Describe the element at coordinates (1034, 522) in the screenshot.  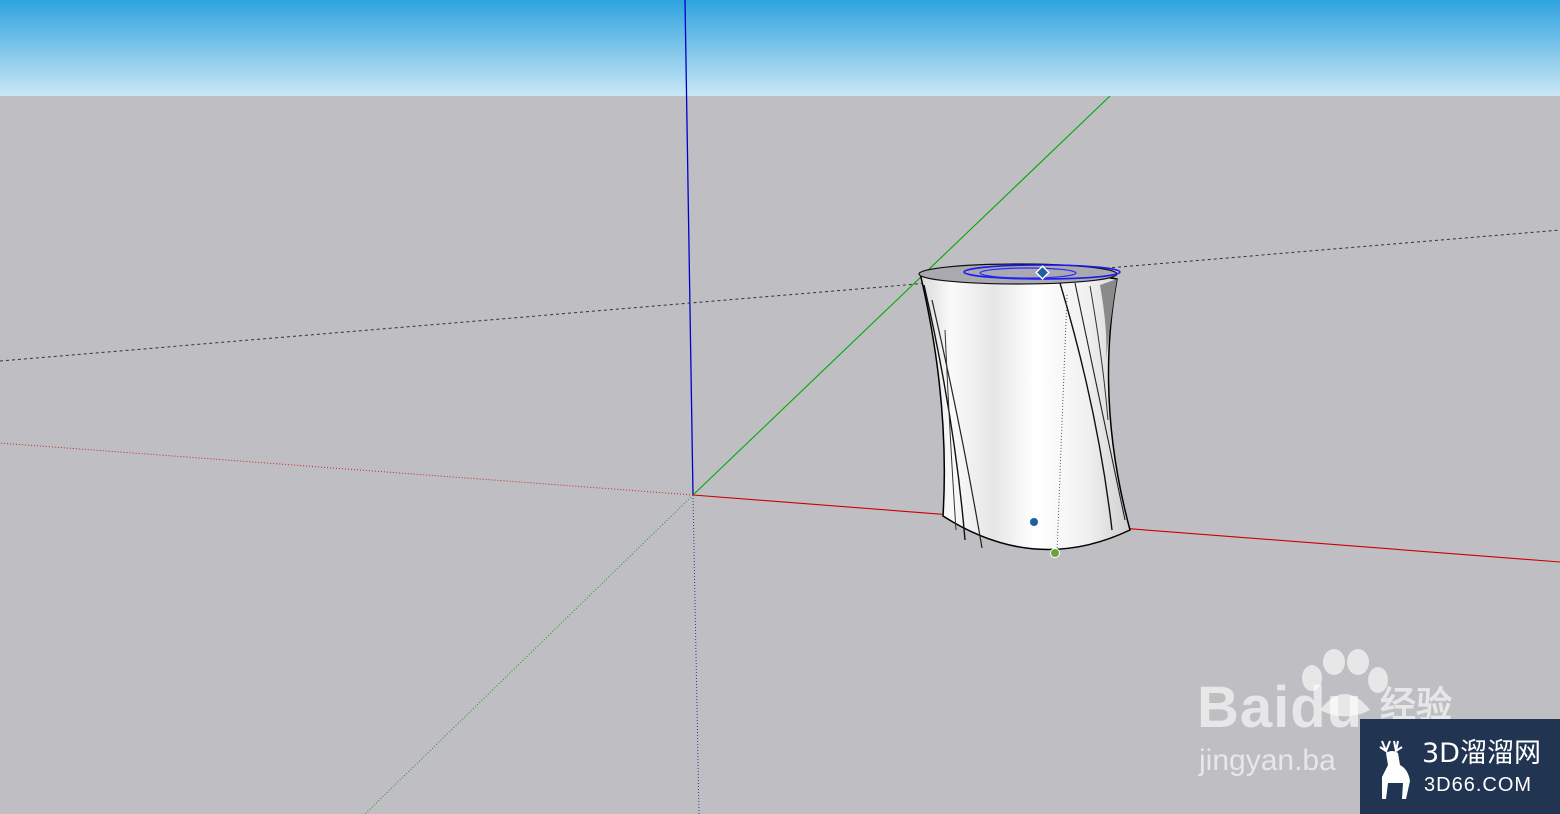
I see `center-point-icon` at that location.